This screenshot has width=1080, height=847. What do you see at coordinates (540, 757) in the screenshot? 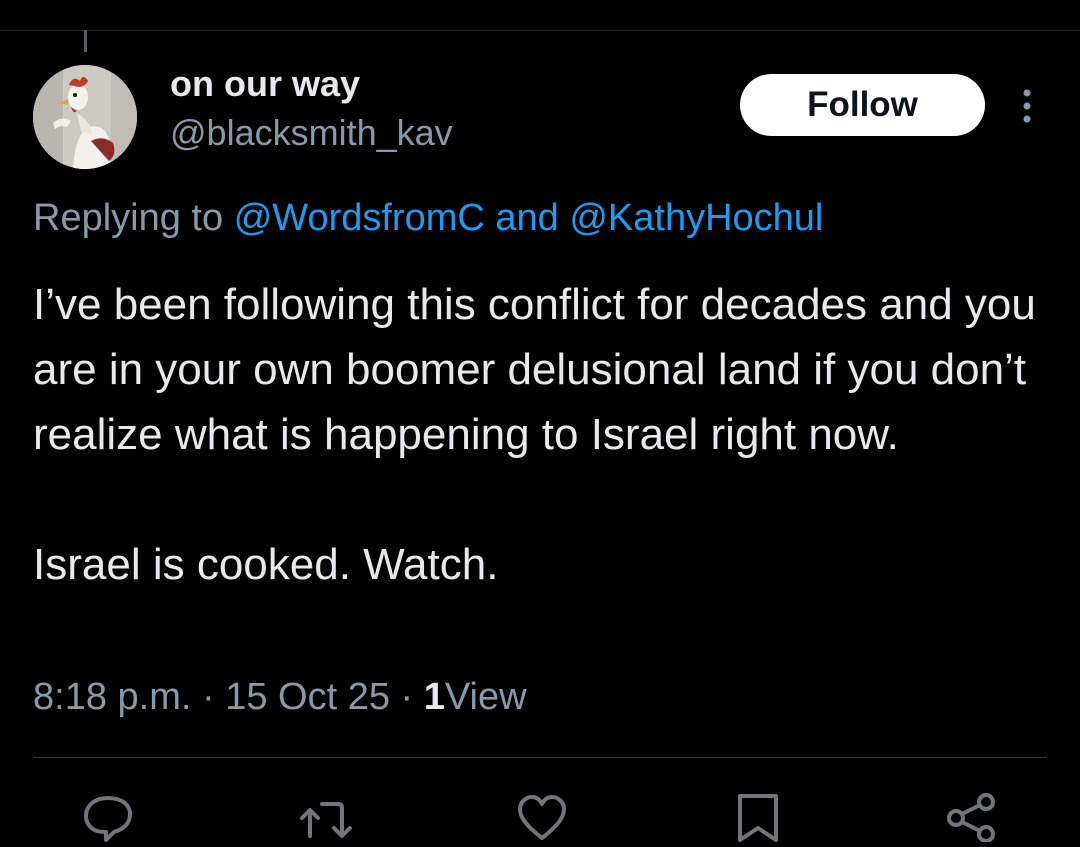
I see `actions-divider` at bounding box center [540, 757].